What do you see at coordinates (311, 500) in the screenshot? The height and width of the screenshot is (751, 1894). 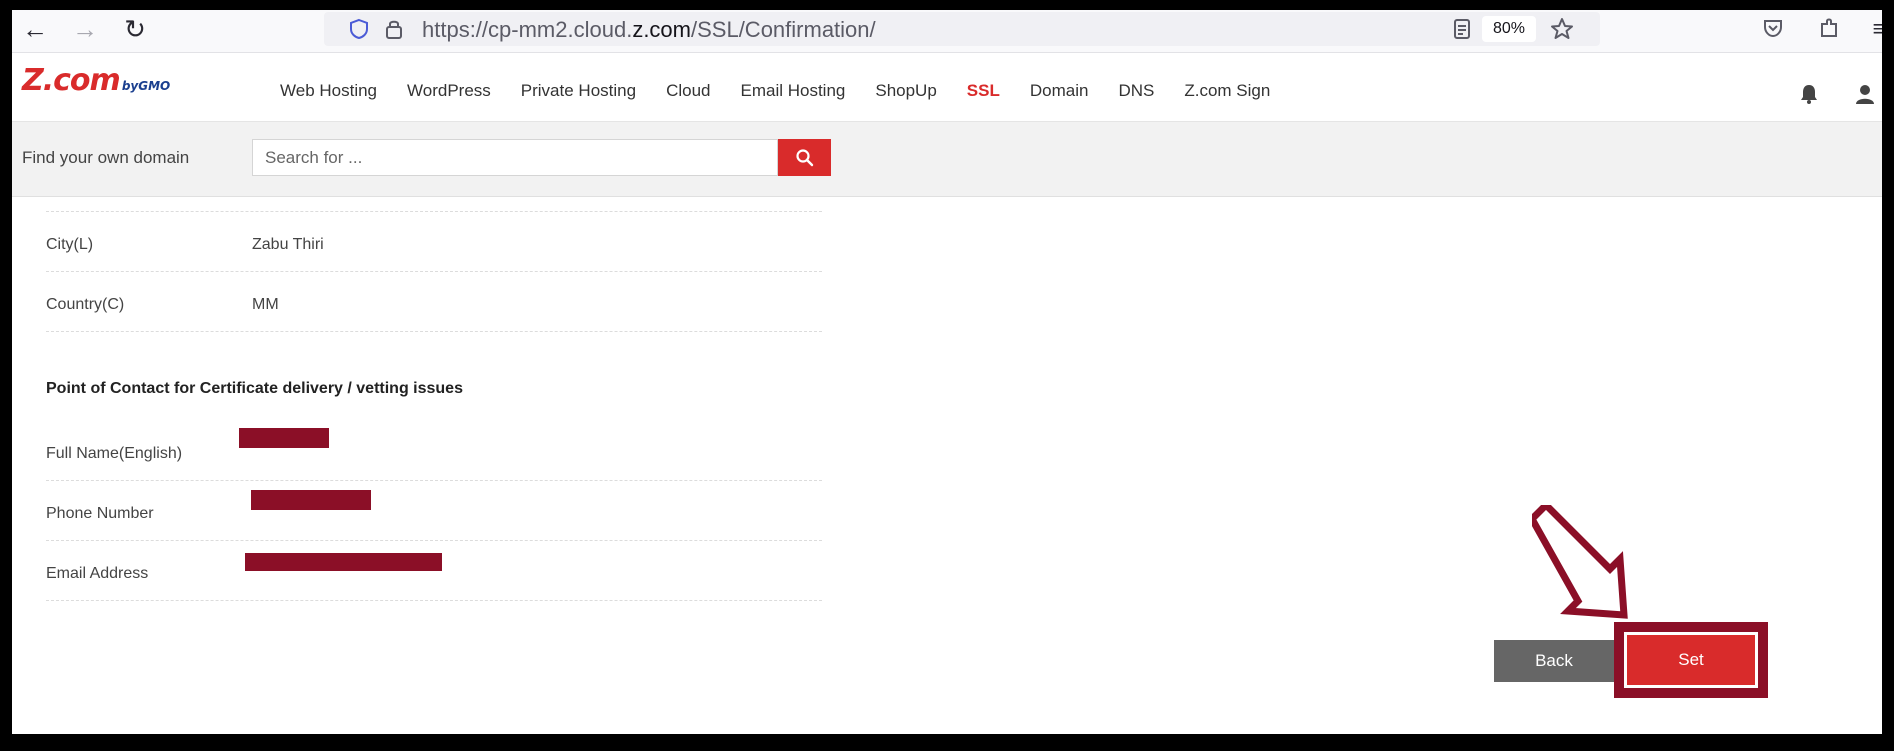 I see `redaction-bar-phone` at bounding box center [311, 500].